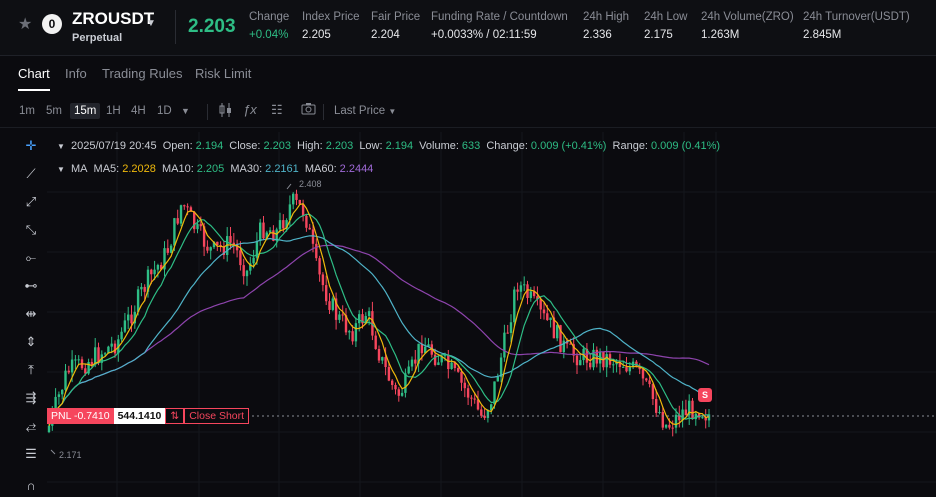 Image resolution: width=936 pixels, height=497 pixels. What do you see at coordinates (323, 112) in the screenshot?
I see `toolbar-divider` at bounding box center [323, 112].